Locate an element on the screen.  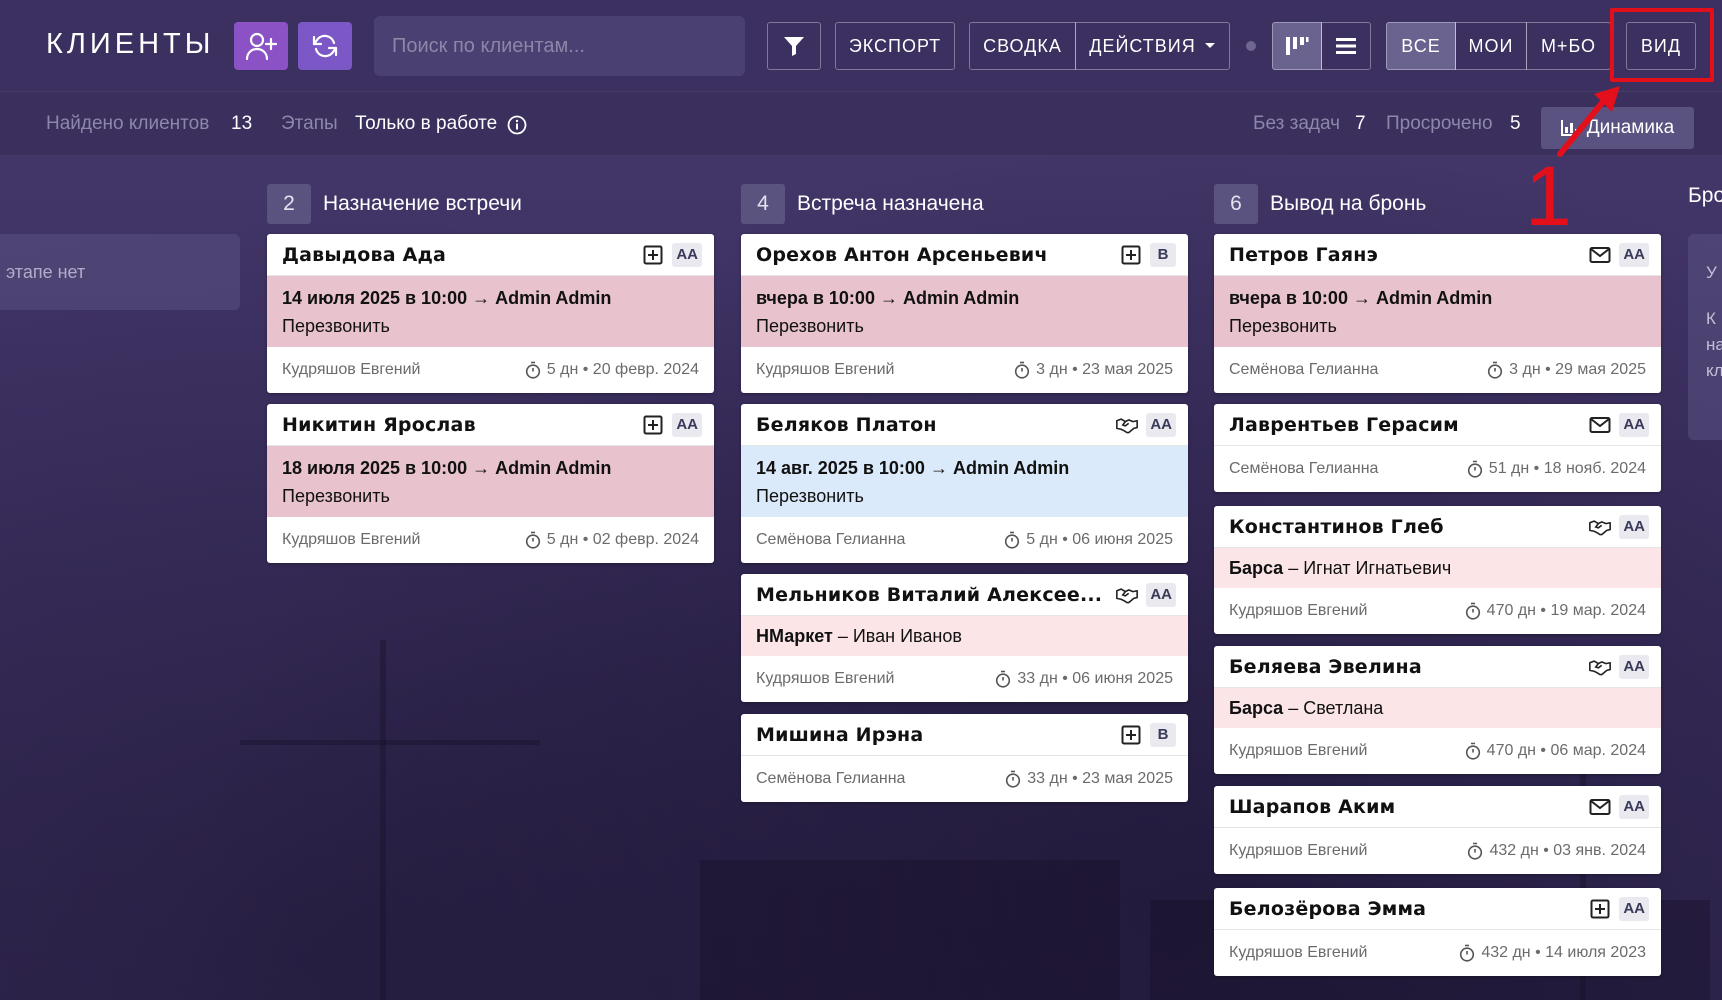
filter-all-button: ВСЕ is located at coordinates (1421, 46).